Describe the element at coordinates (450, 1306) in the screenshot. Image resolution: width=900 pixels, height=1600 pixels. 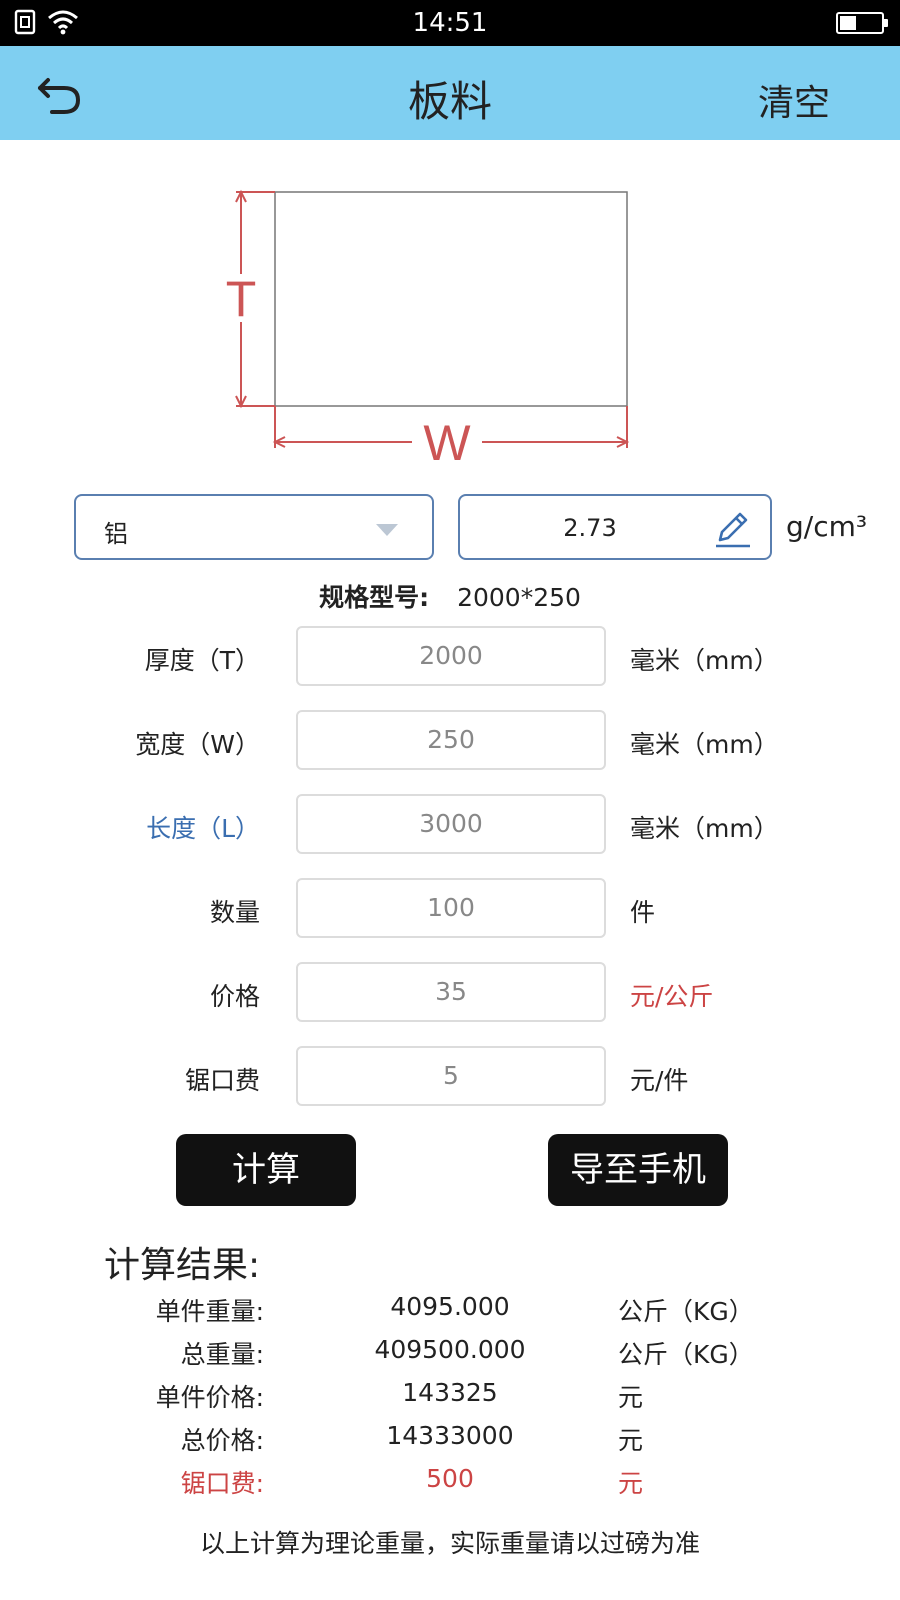
I see `result-value: 4095.000` at that location.